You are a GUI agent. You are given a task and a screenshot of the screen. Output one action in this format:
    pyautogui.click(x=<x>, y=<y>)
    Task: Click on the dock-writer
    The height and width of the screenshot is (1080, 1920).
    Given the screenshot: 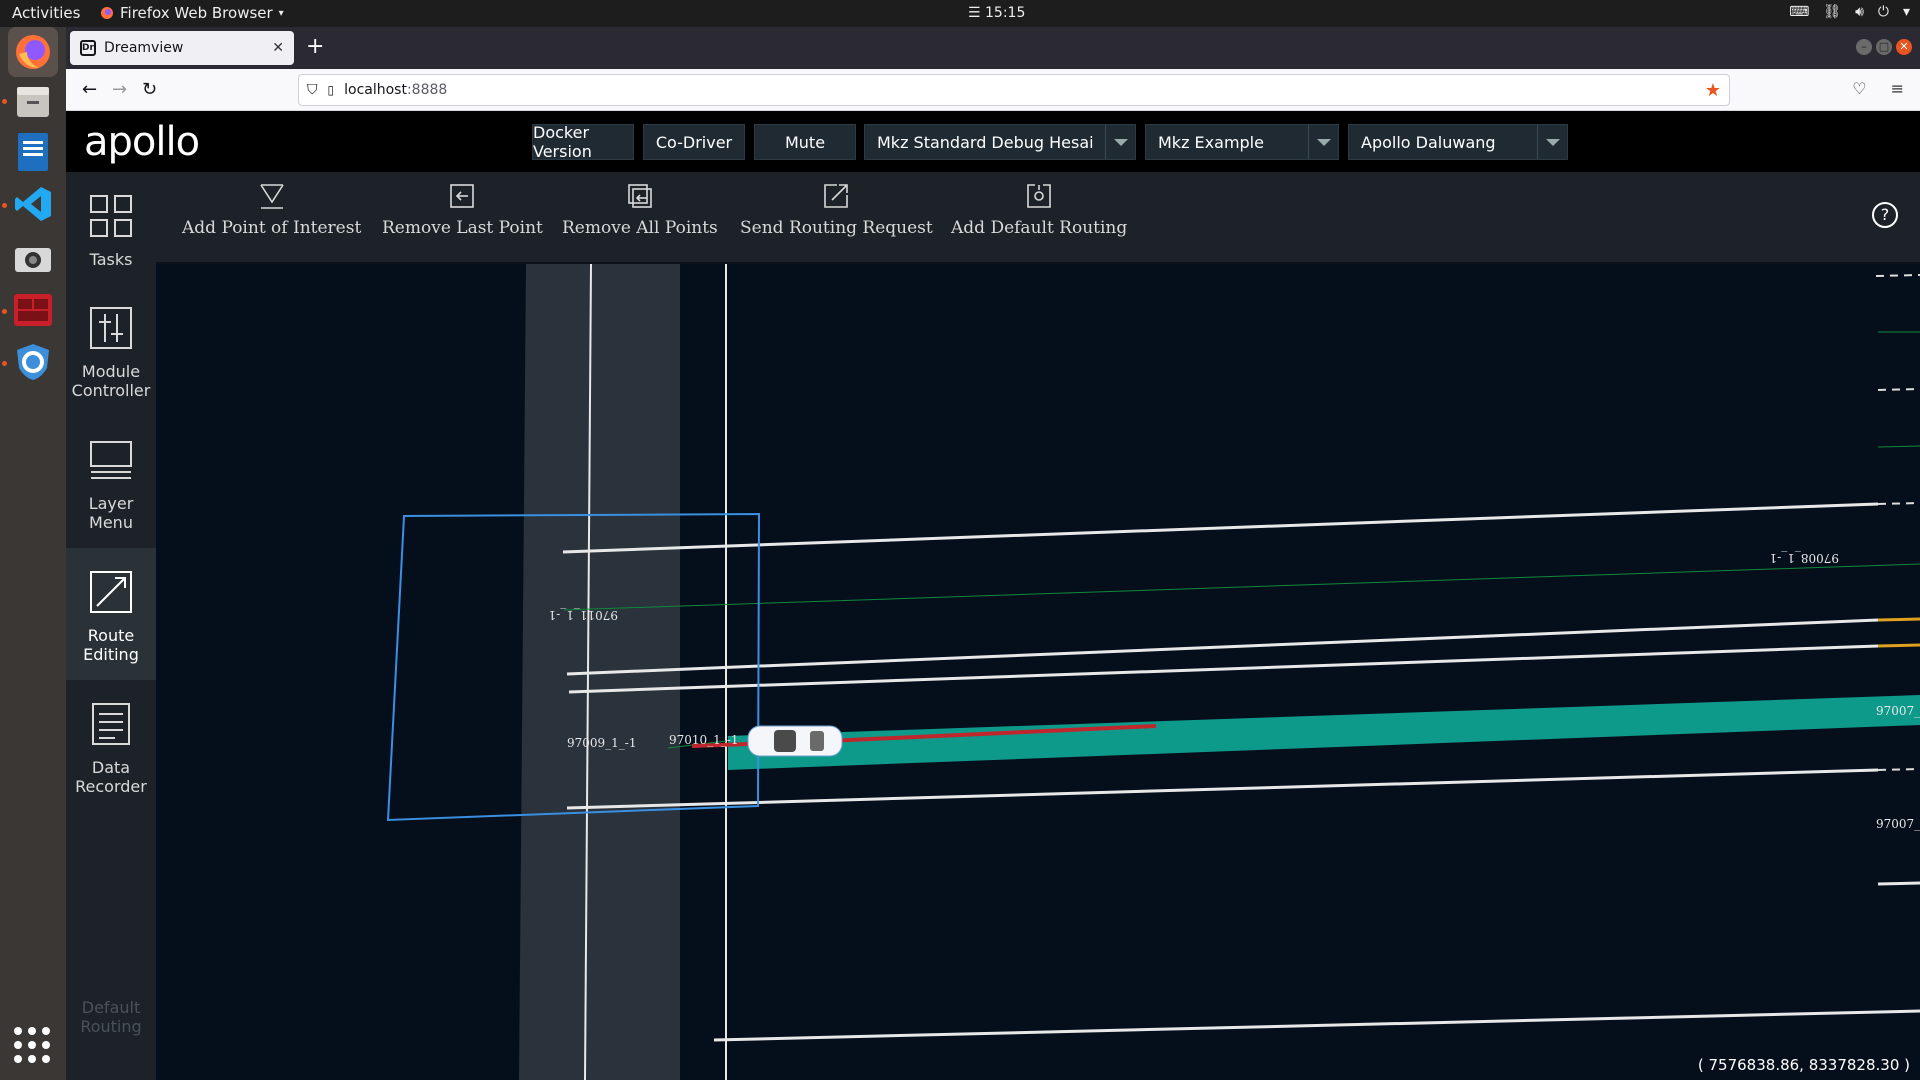 What is the action you would take?
    pyautogui.click(x=33, y=152)
    